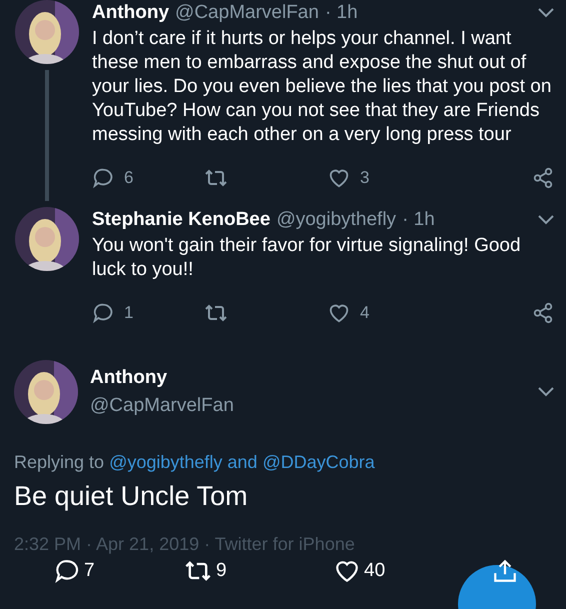  What do you see at coordinates (185, 544) in the screenshot?
I see `timestamp: 2:32 PM · Apr 21, 2019 · Twitter for iPhone` at bounding box center [185, 544].